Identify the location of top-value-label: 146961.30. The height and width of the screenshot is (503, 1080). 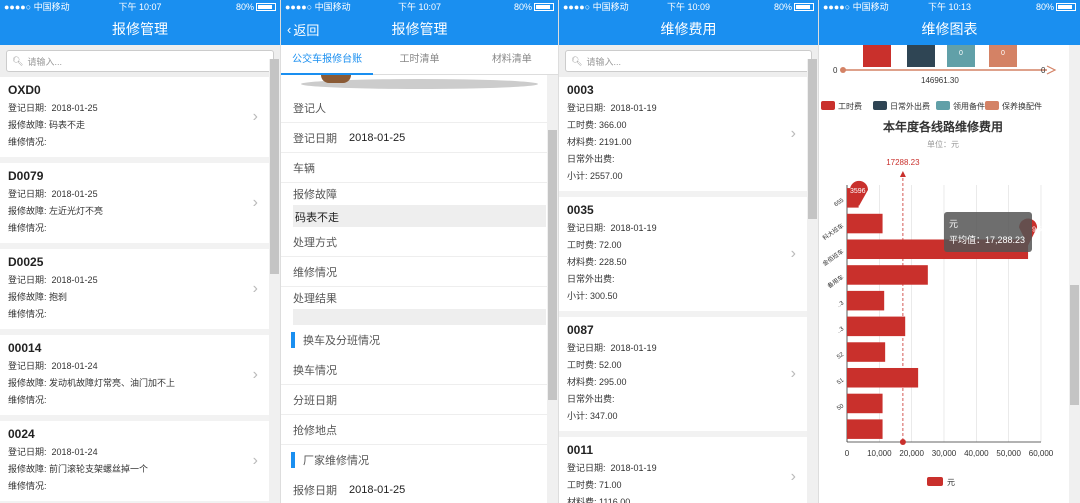
(940, 80).